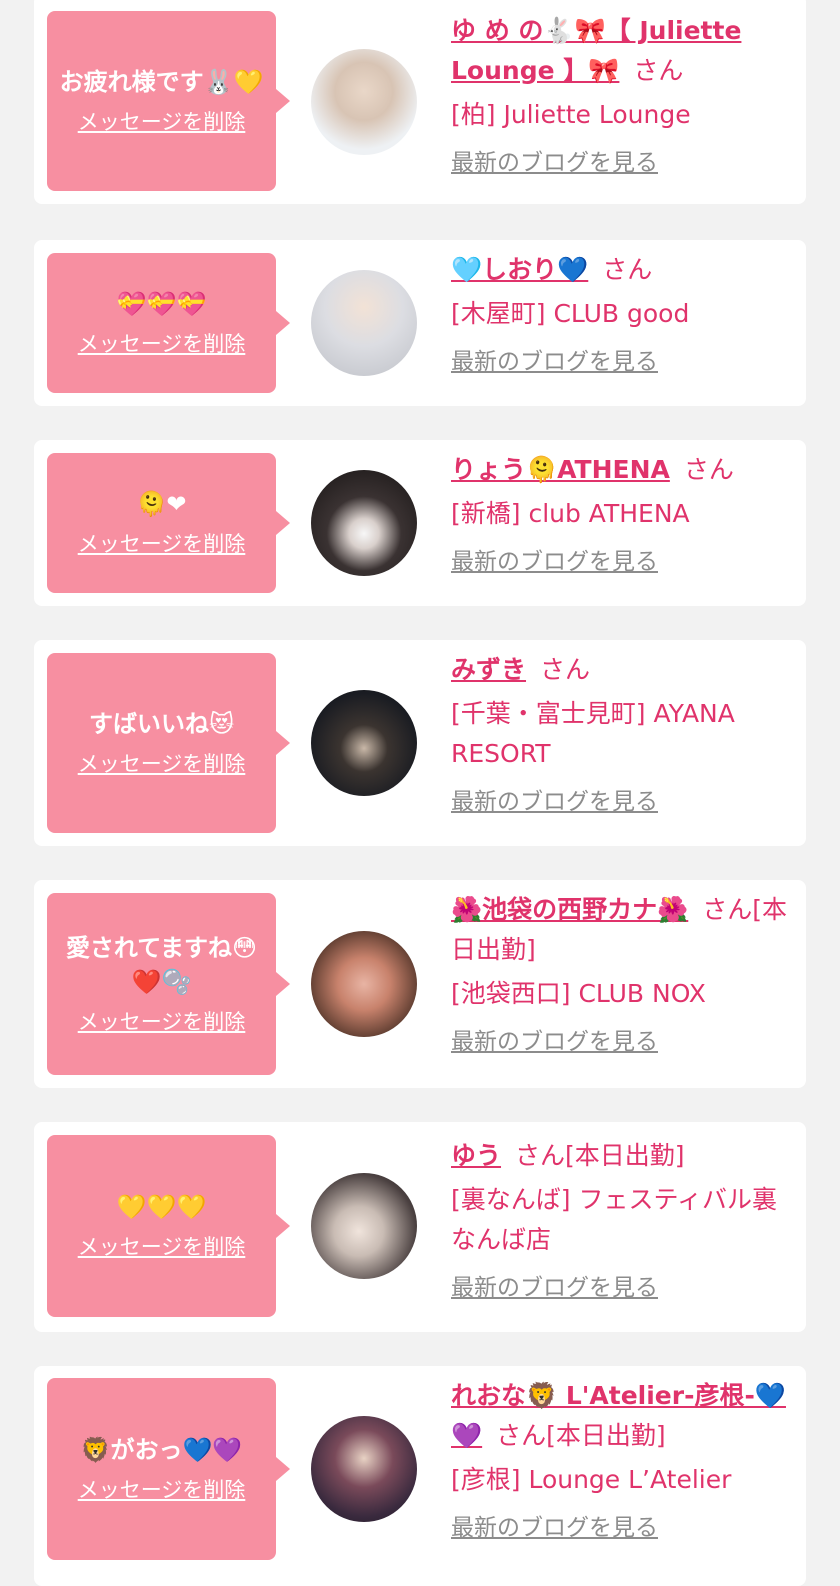 The image size is (840, 1586). I want to click on message-bubble: 愛されてますね😳❤️🫧 メッセージを削除, so click(161, 984).